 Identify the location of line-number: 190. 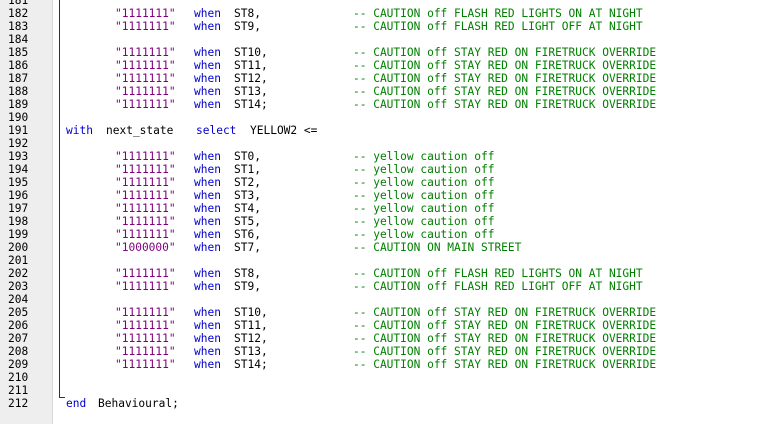
(18, 117).